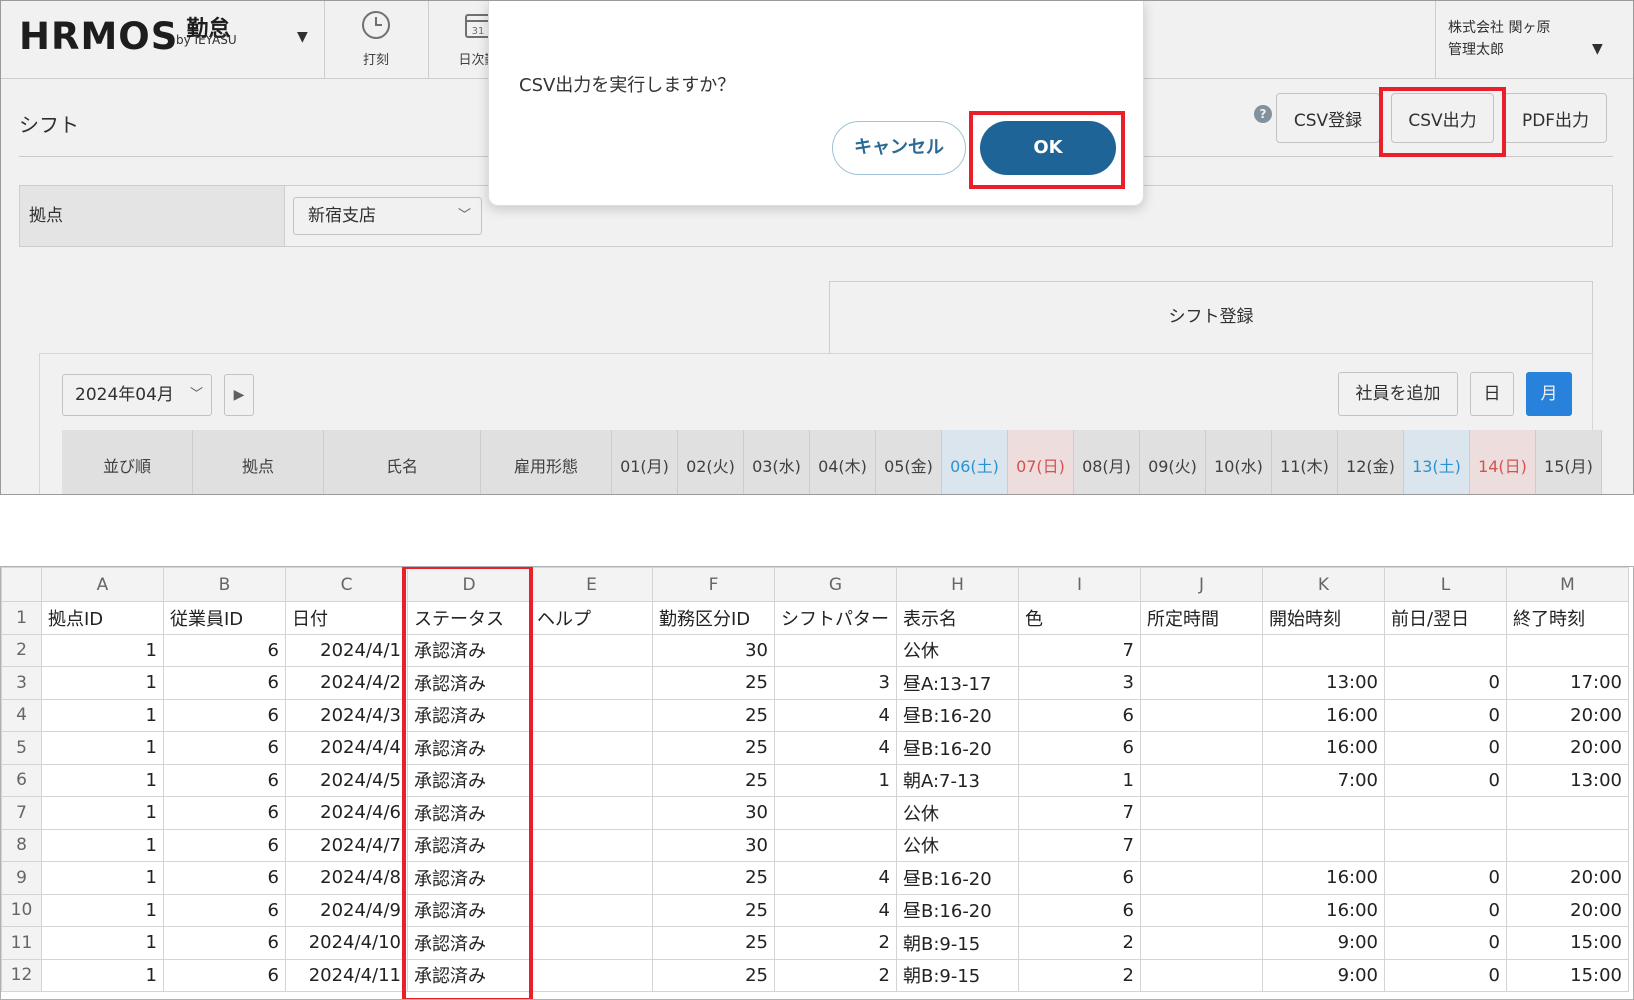  What do you see at coordinates (346, 975) in the screenshot?
I see `cell: 2024/4/11` at bounding box center [346, 975].